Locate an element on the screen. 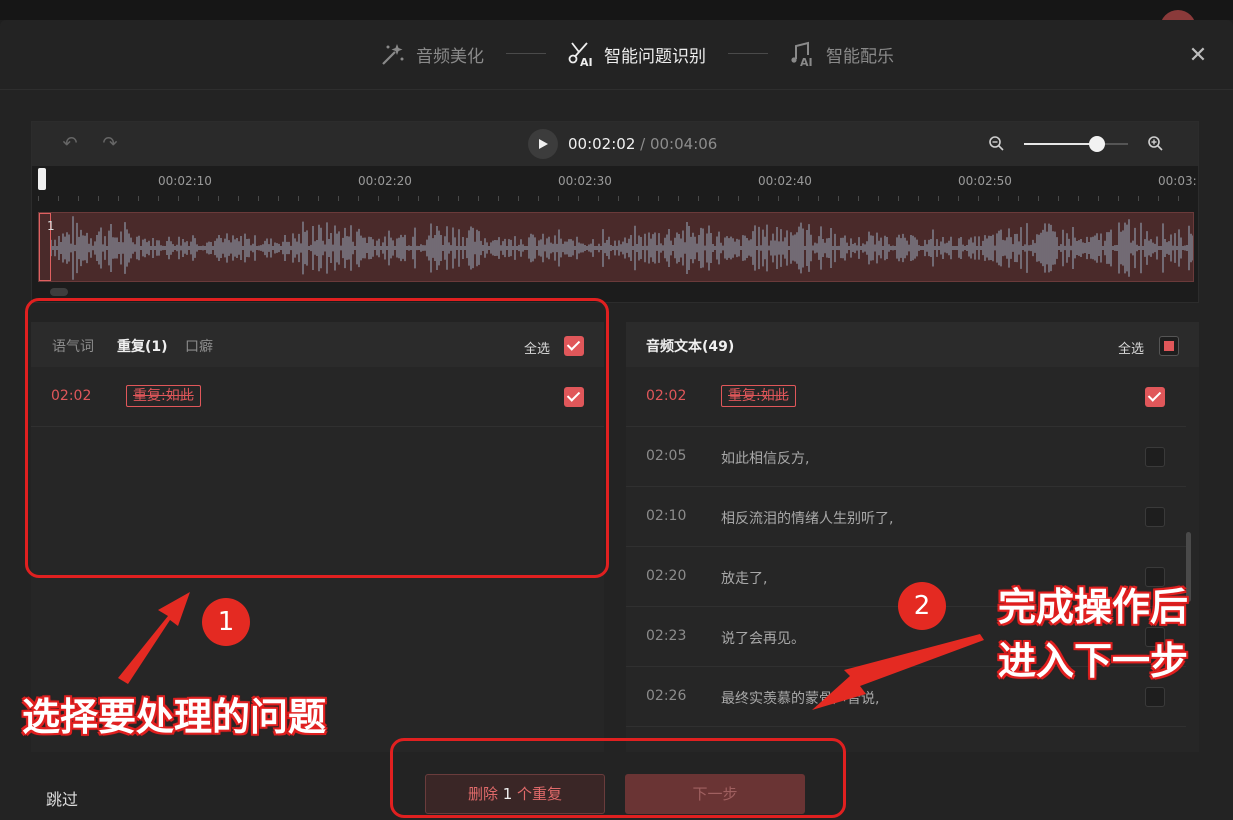 The width and height of the screenshot is (1233, 820). current-time: 00:02:02 is located at coordinates (602, 144).